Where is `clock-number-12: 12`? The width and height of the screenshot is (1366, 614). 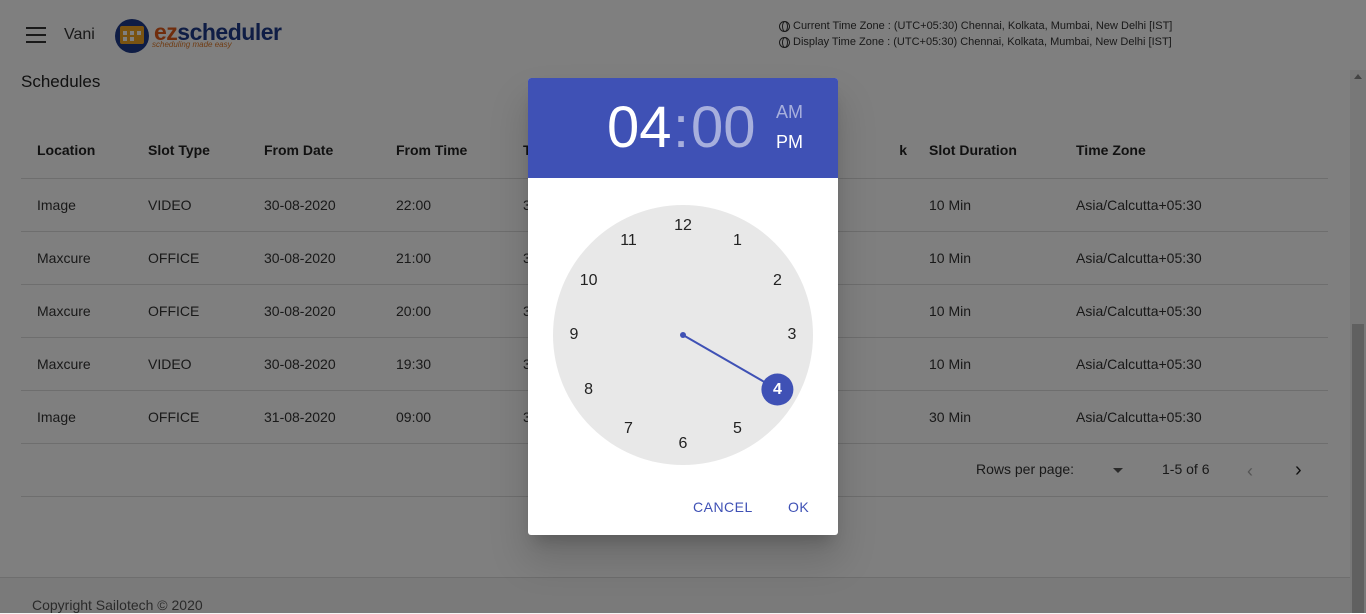
clock-number-12: 12 is located at coordinates (683, 226).